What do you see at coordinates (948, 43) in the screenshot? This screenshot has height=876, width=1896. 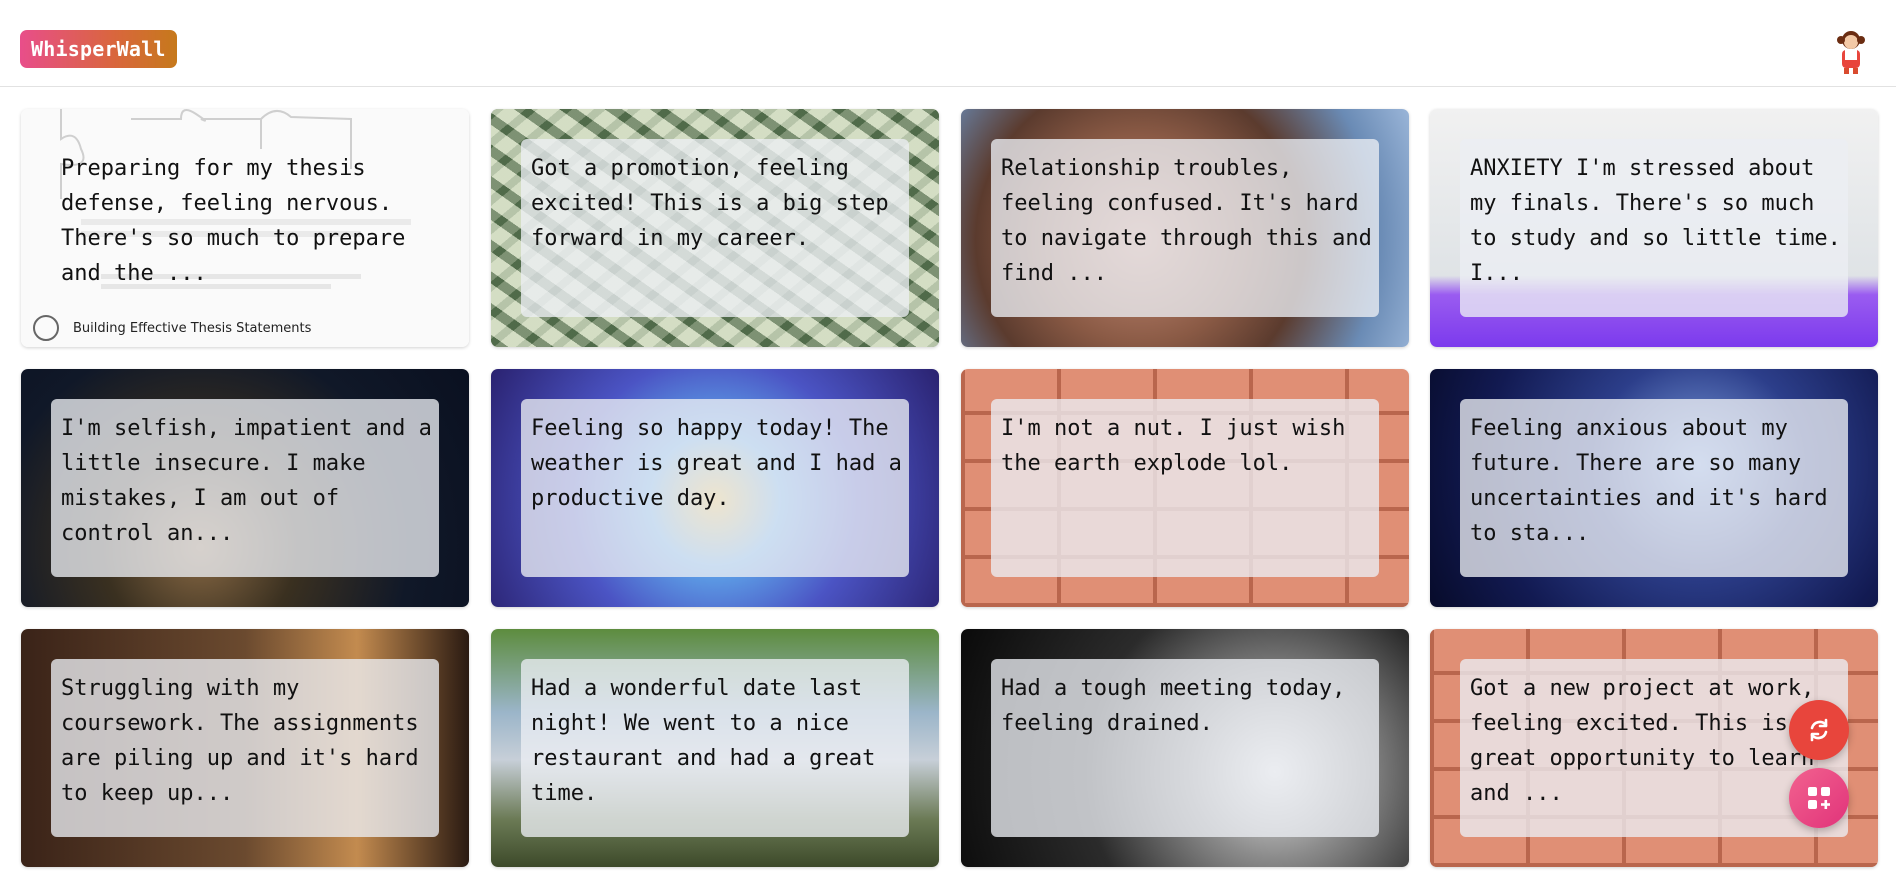 I see `top-bar: WhisperWall` at bounding box center [948, 43].